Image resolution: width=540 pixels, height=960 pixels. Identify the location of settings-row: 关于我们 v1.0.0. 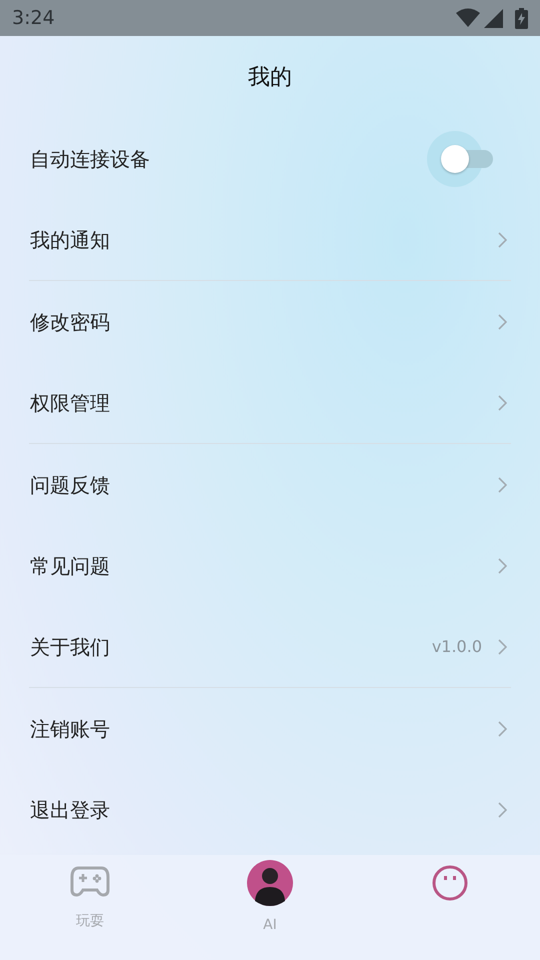
(270, 646).